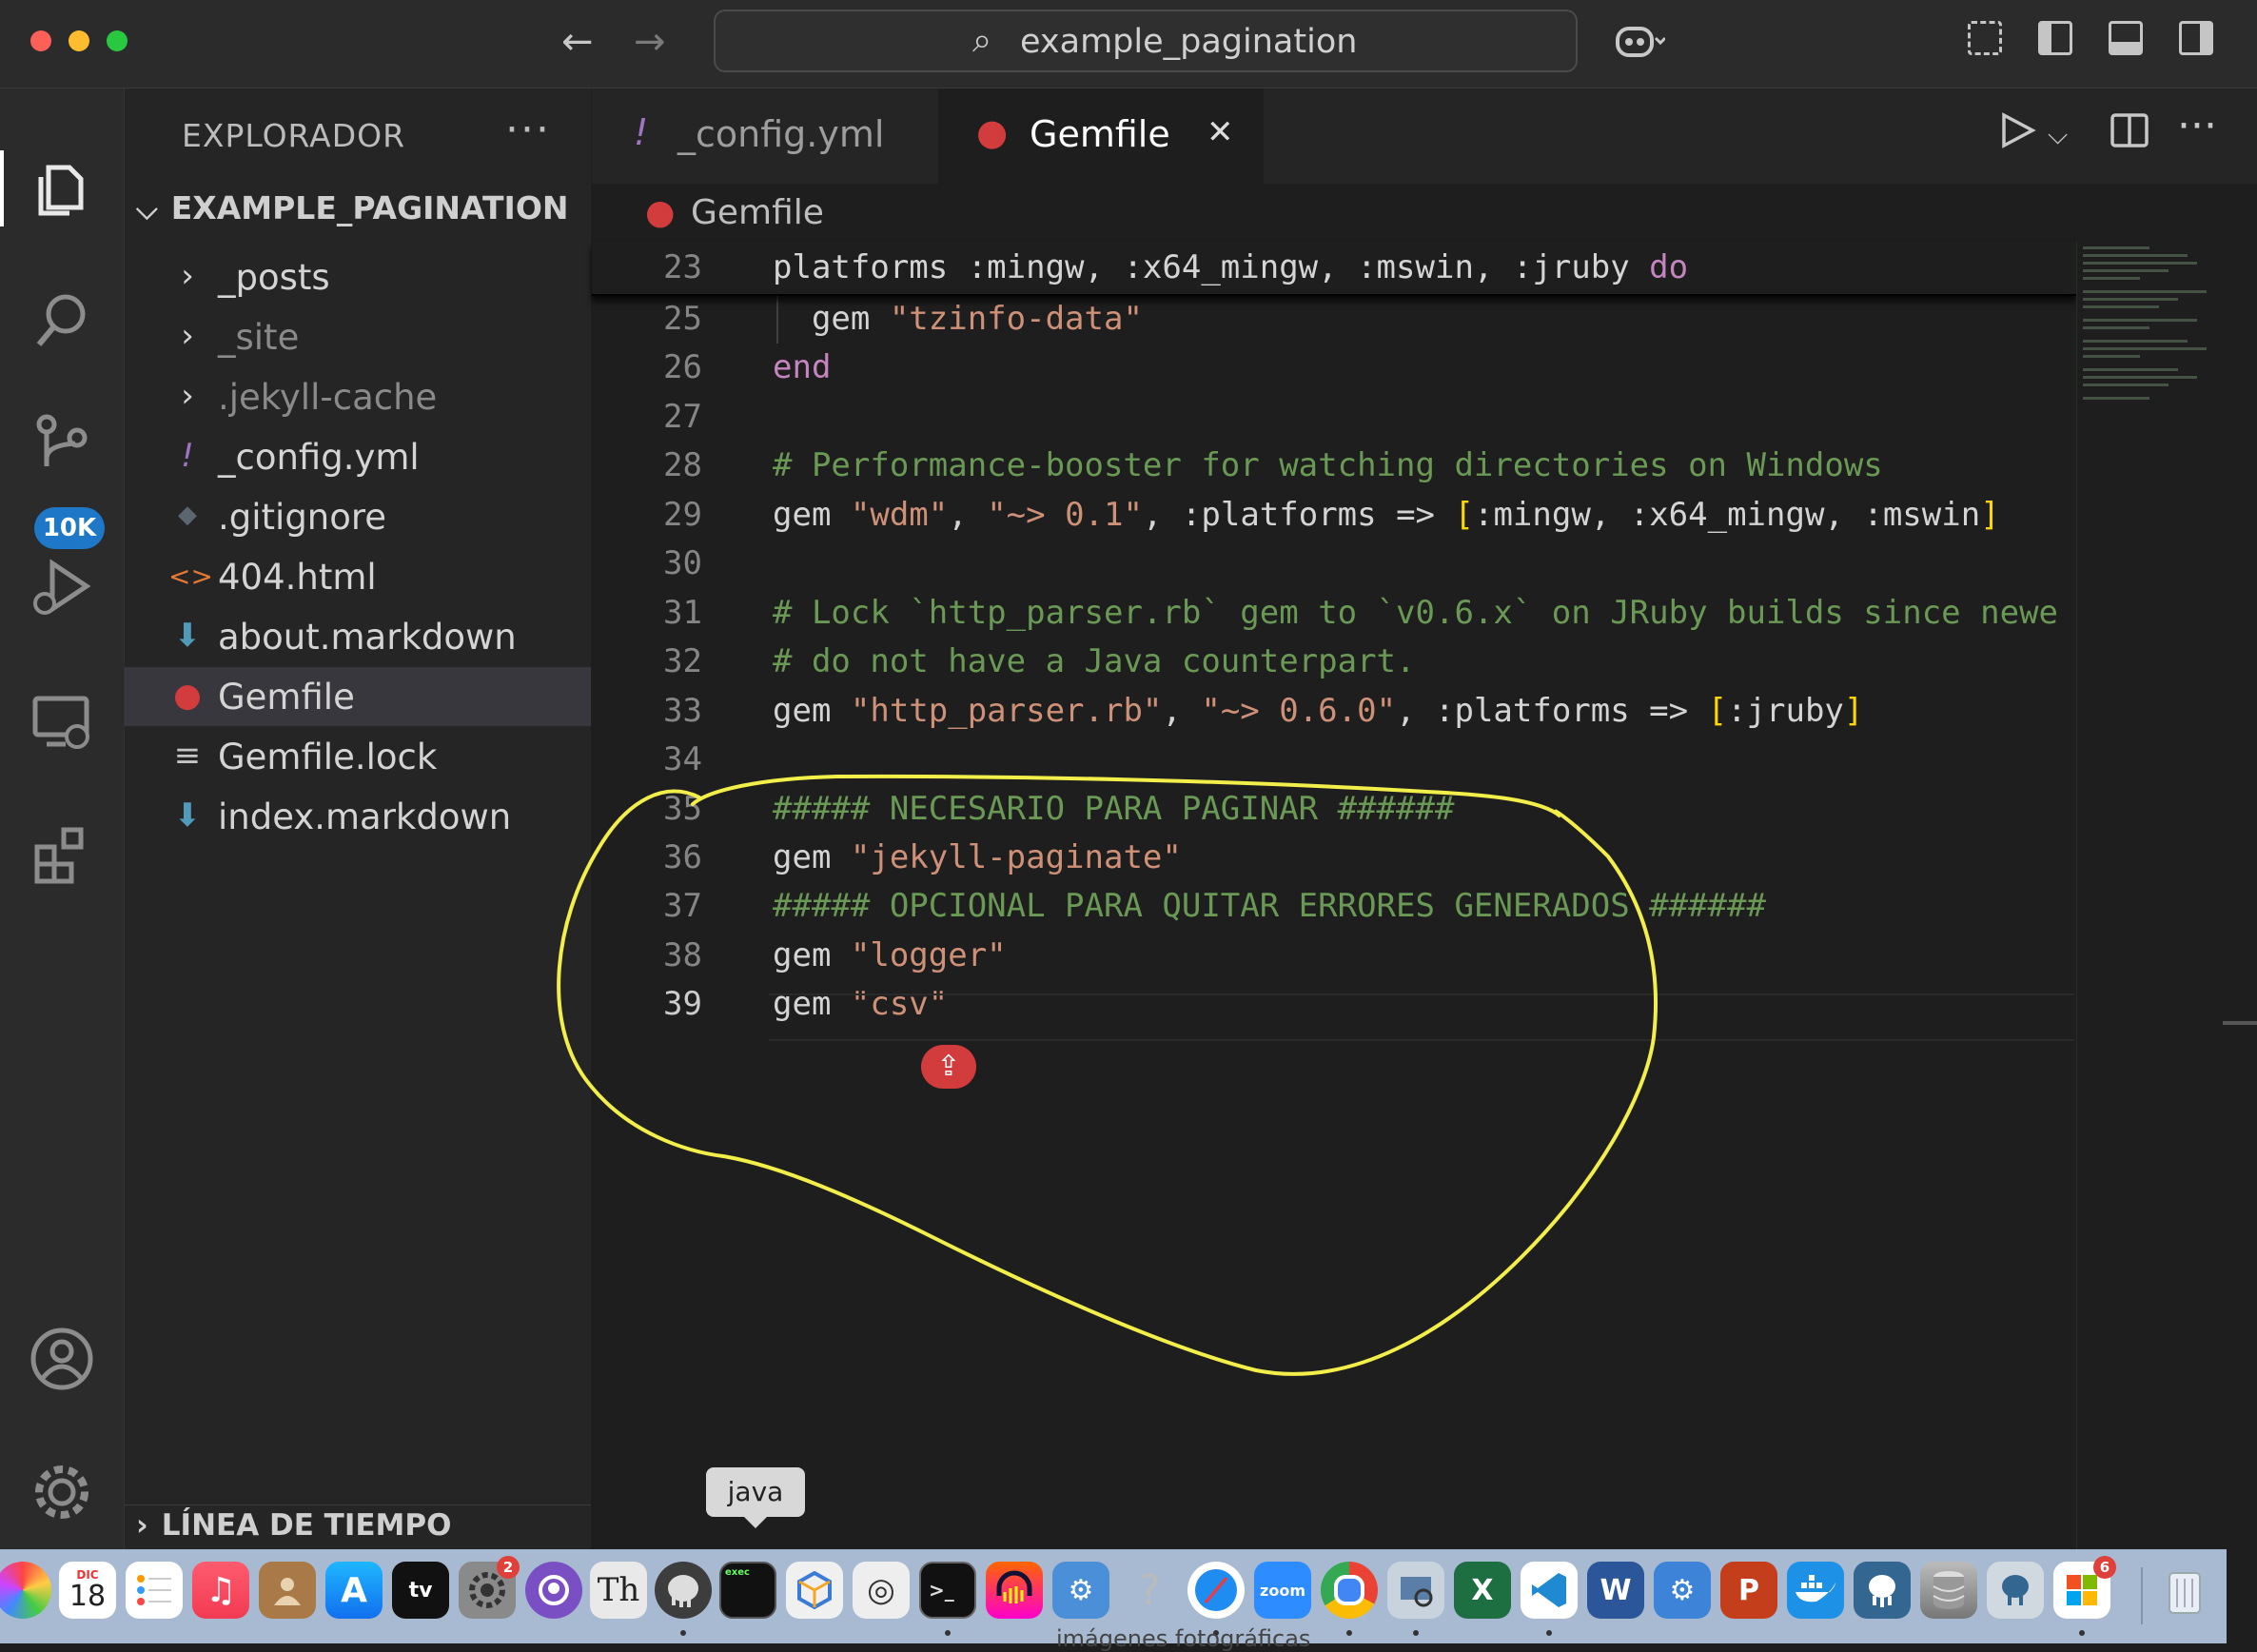 This screenshot has height=1652, width=2257. Describe the element at coordinates (154, 1591) in the screenshot. I see `reminders-app-icon` at that location.